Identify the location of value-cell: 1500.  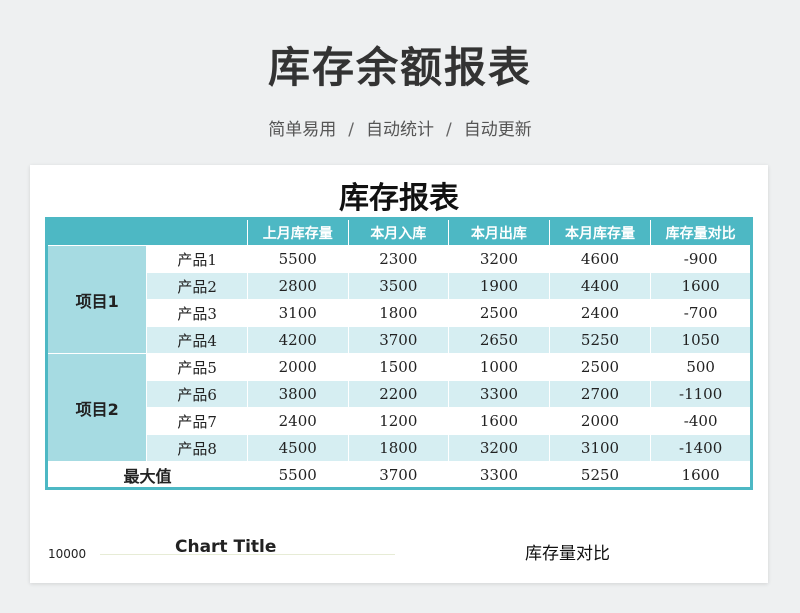
(398, 367).